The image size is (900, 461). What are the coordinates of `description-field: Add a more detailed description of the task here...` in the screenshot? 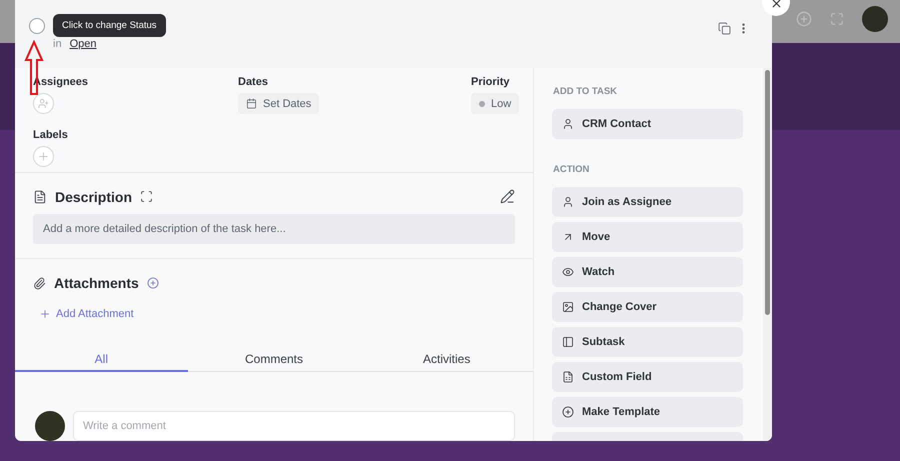 It's located at (274, 229).